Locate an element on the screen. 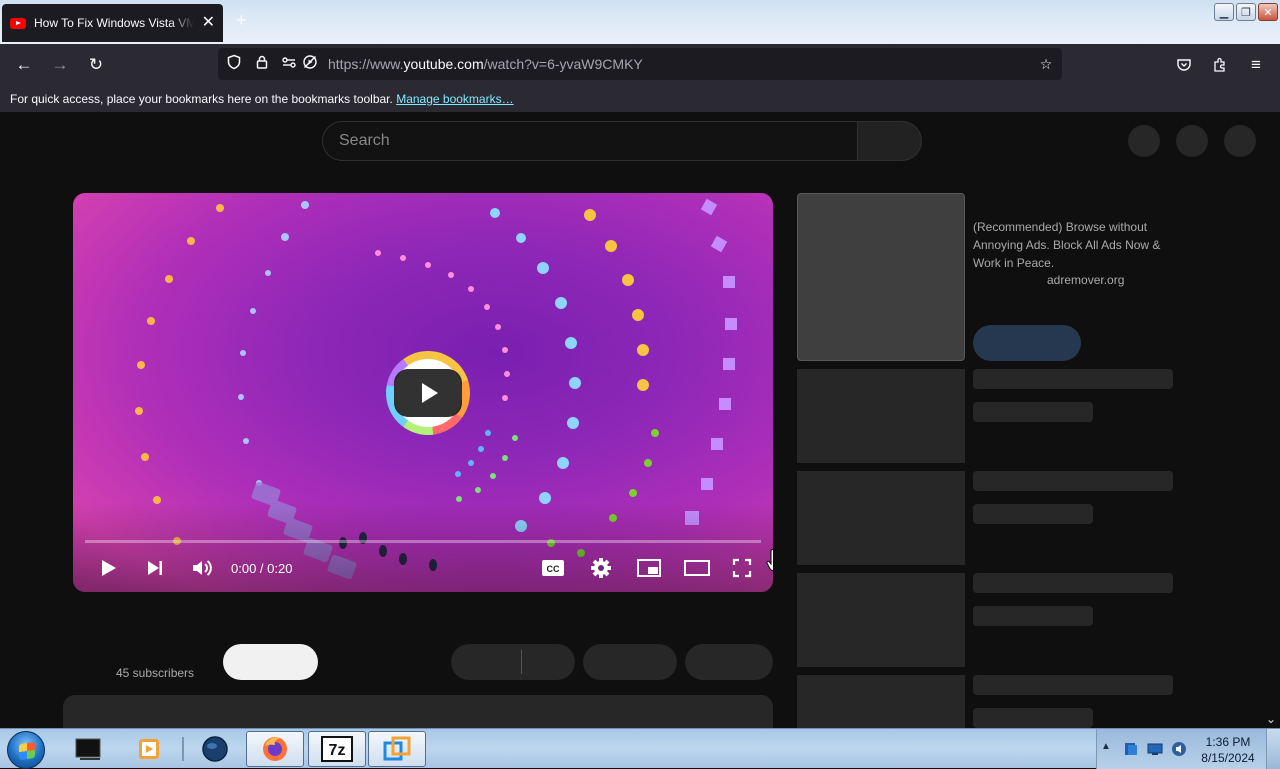 Image resolution: width=1280 pixels, height=769 pixels. terminal-icon is located at coordinates (88, 749).